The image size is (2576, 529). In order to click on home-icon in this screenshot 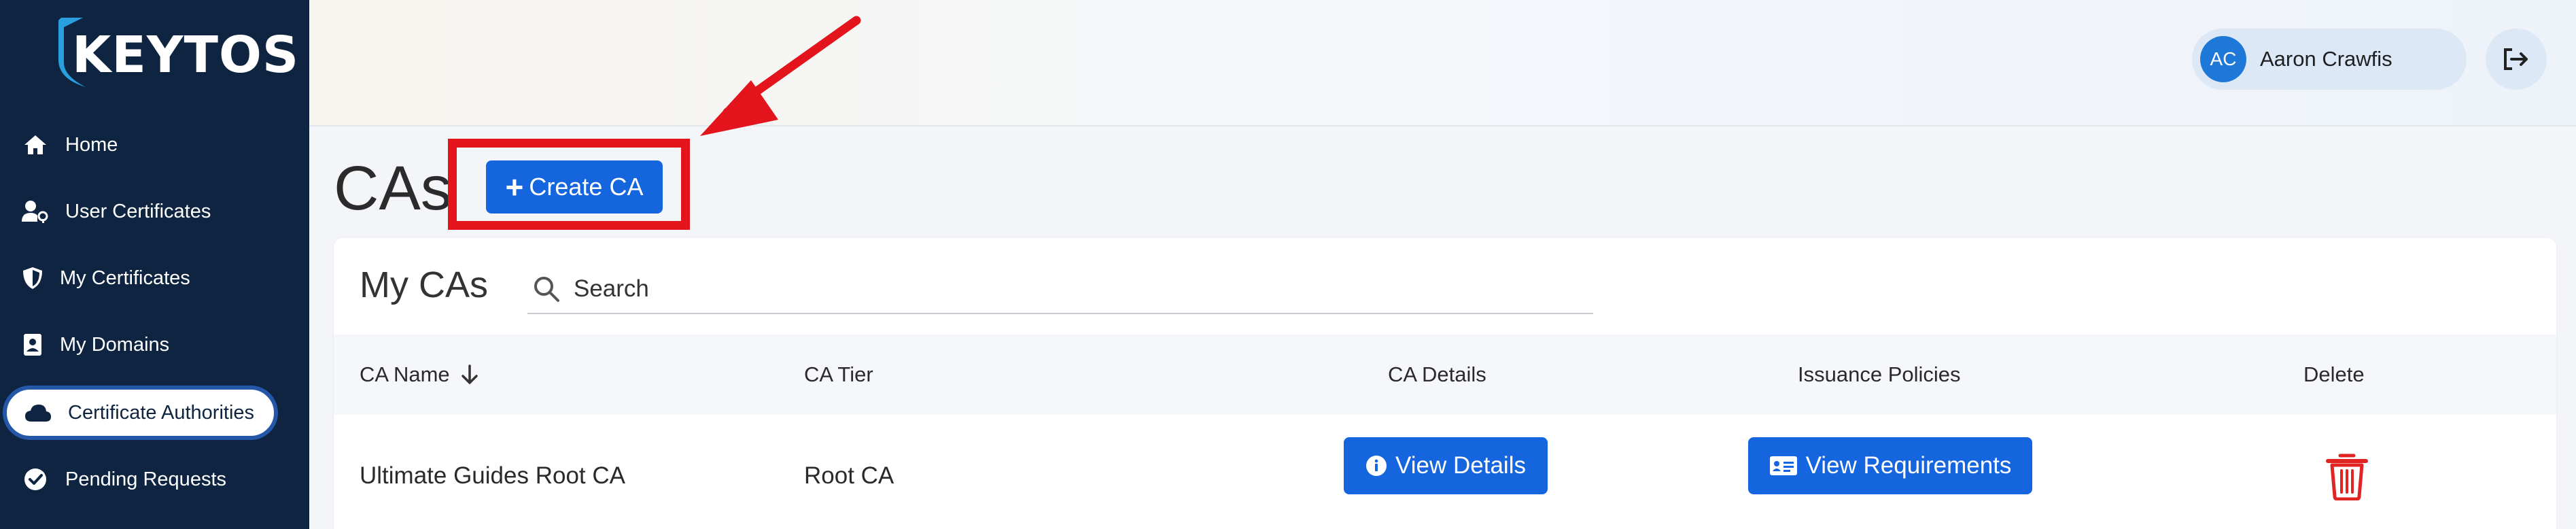, I will do `click(35, 144)`.